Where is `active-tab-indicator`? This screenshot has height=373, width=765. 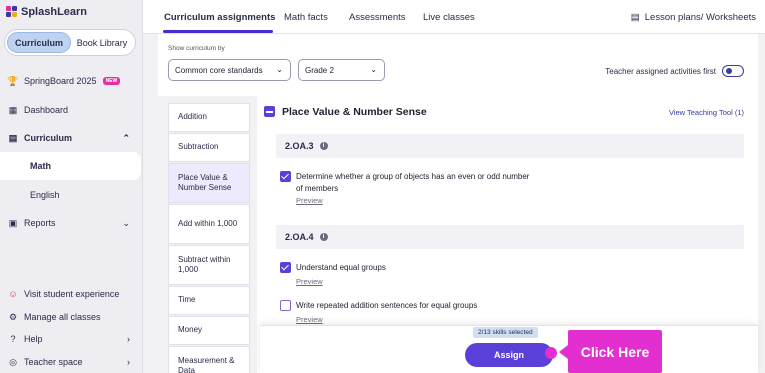
active-tab-indicator is located at coordinates (218, 31).